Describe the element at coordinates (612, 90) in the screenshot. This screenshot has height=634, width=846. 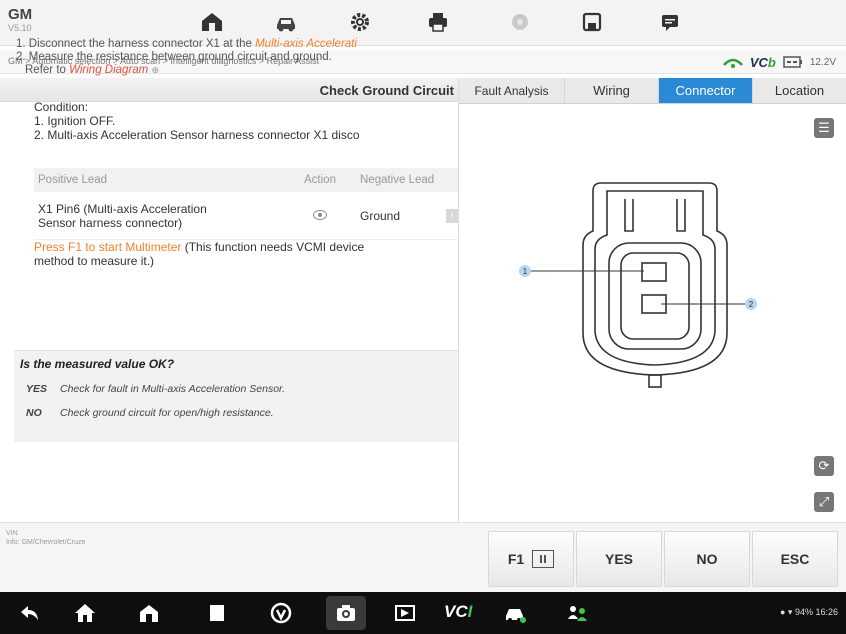
I see `tab-wiring: Wiring` at that location.